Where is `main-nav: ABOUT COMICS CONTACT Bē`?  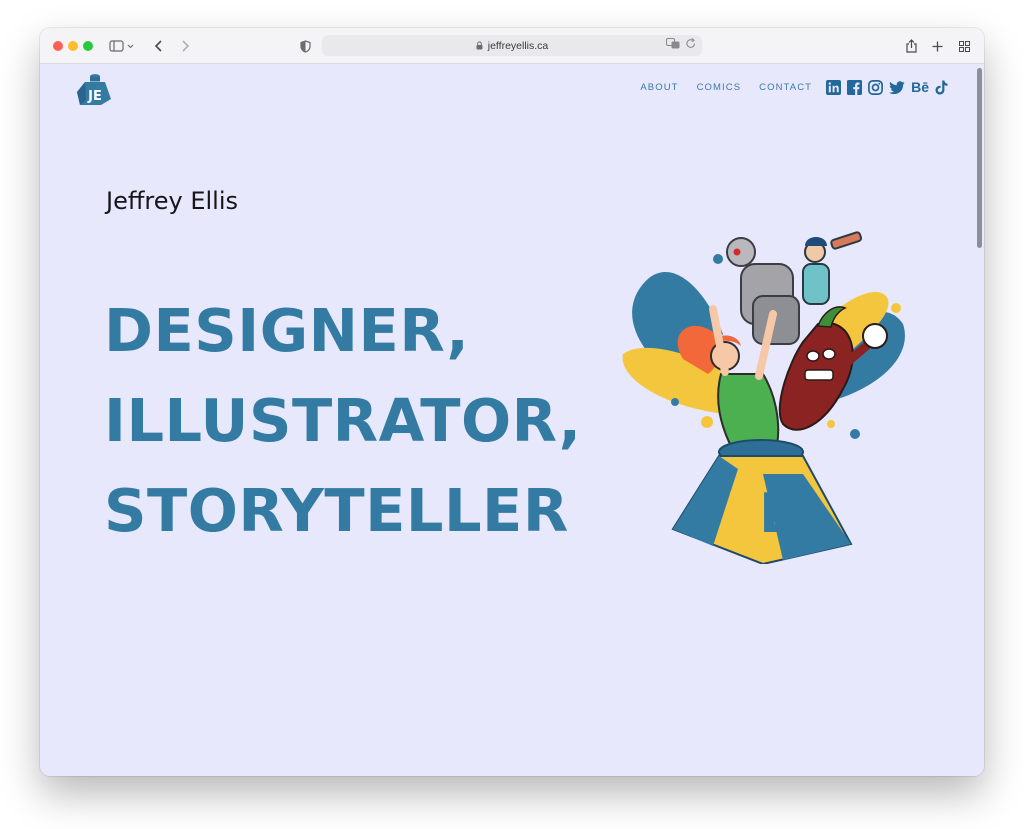 main-nav: ABOUT COMICS CONTACT Bē is located at coordinates (785, 87).